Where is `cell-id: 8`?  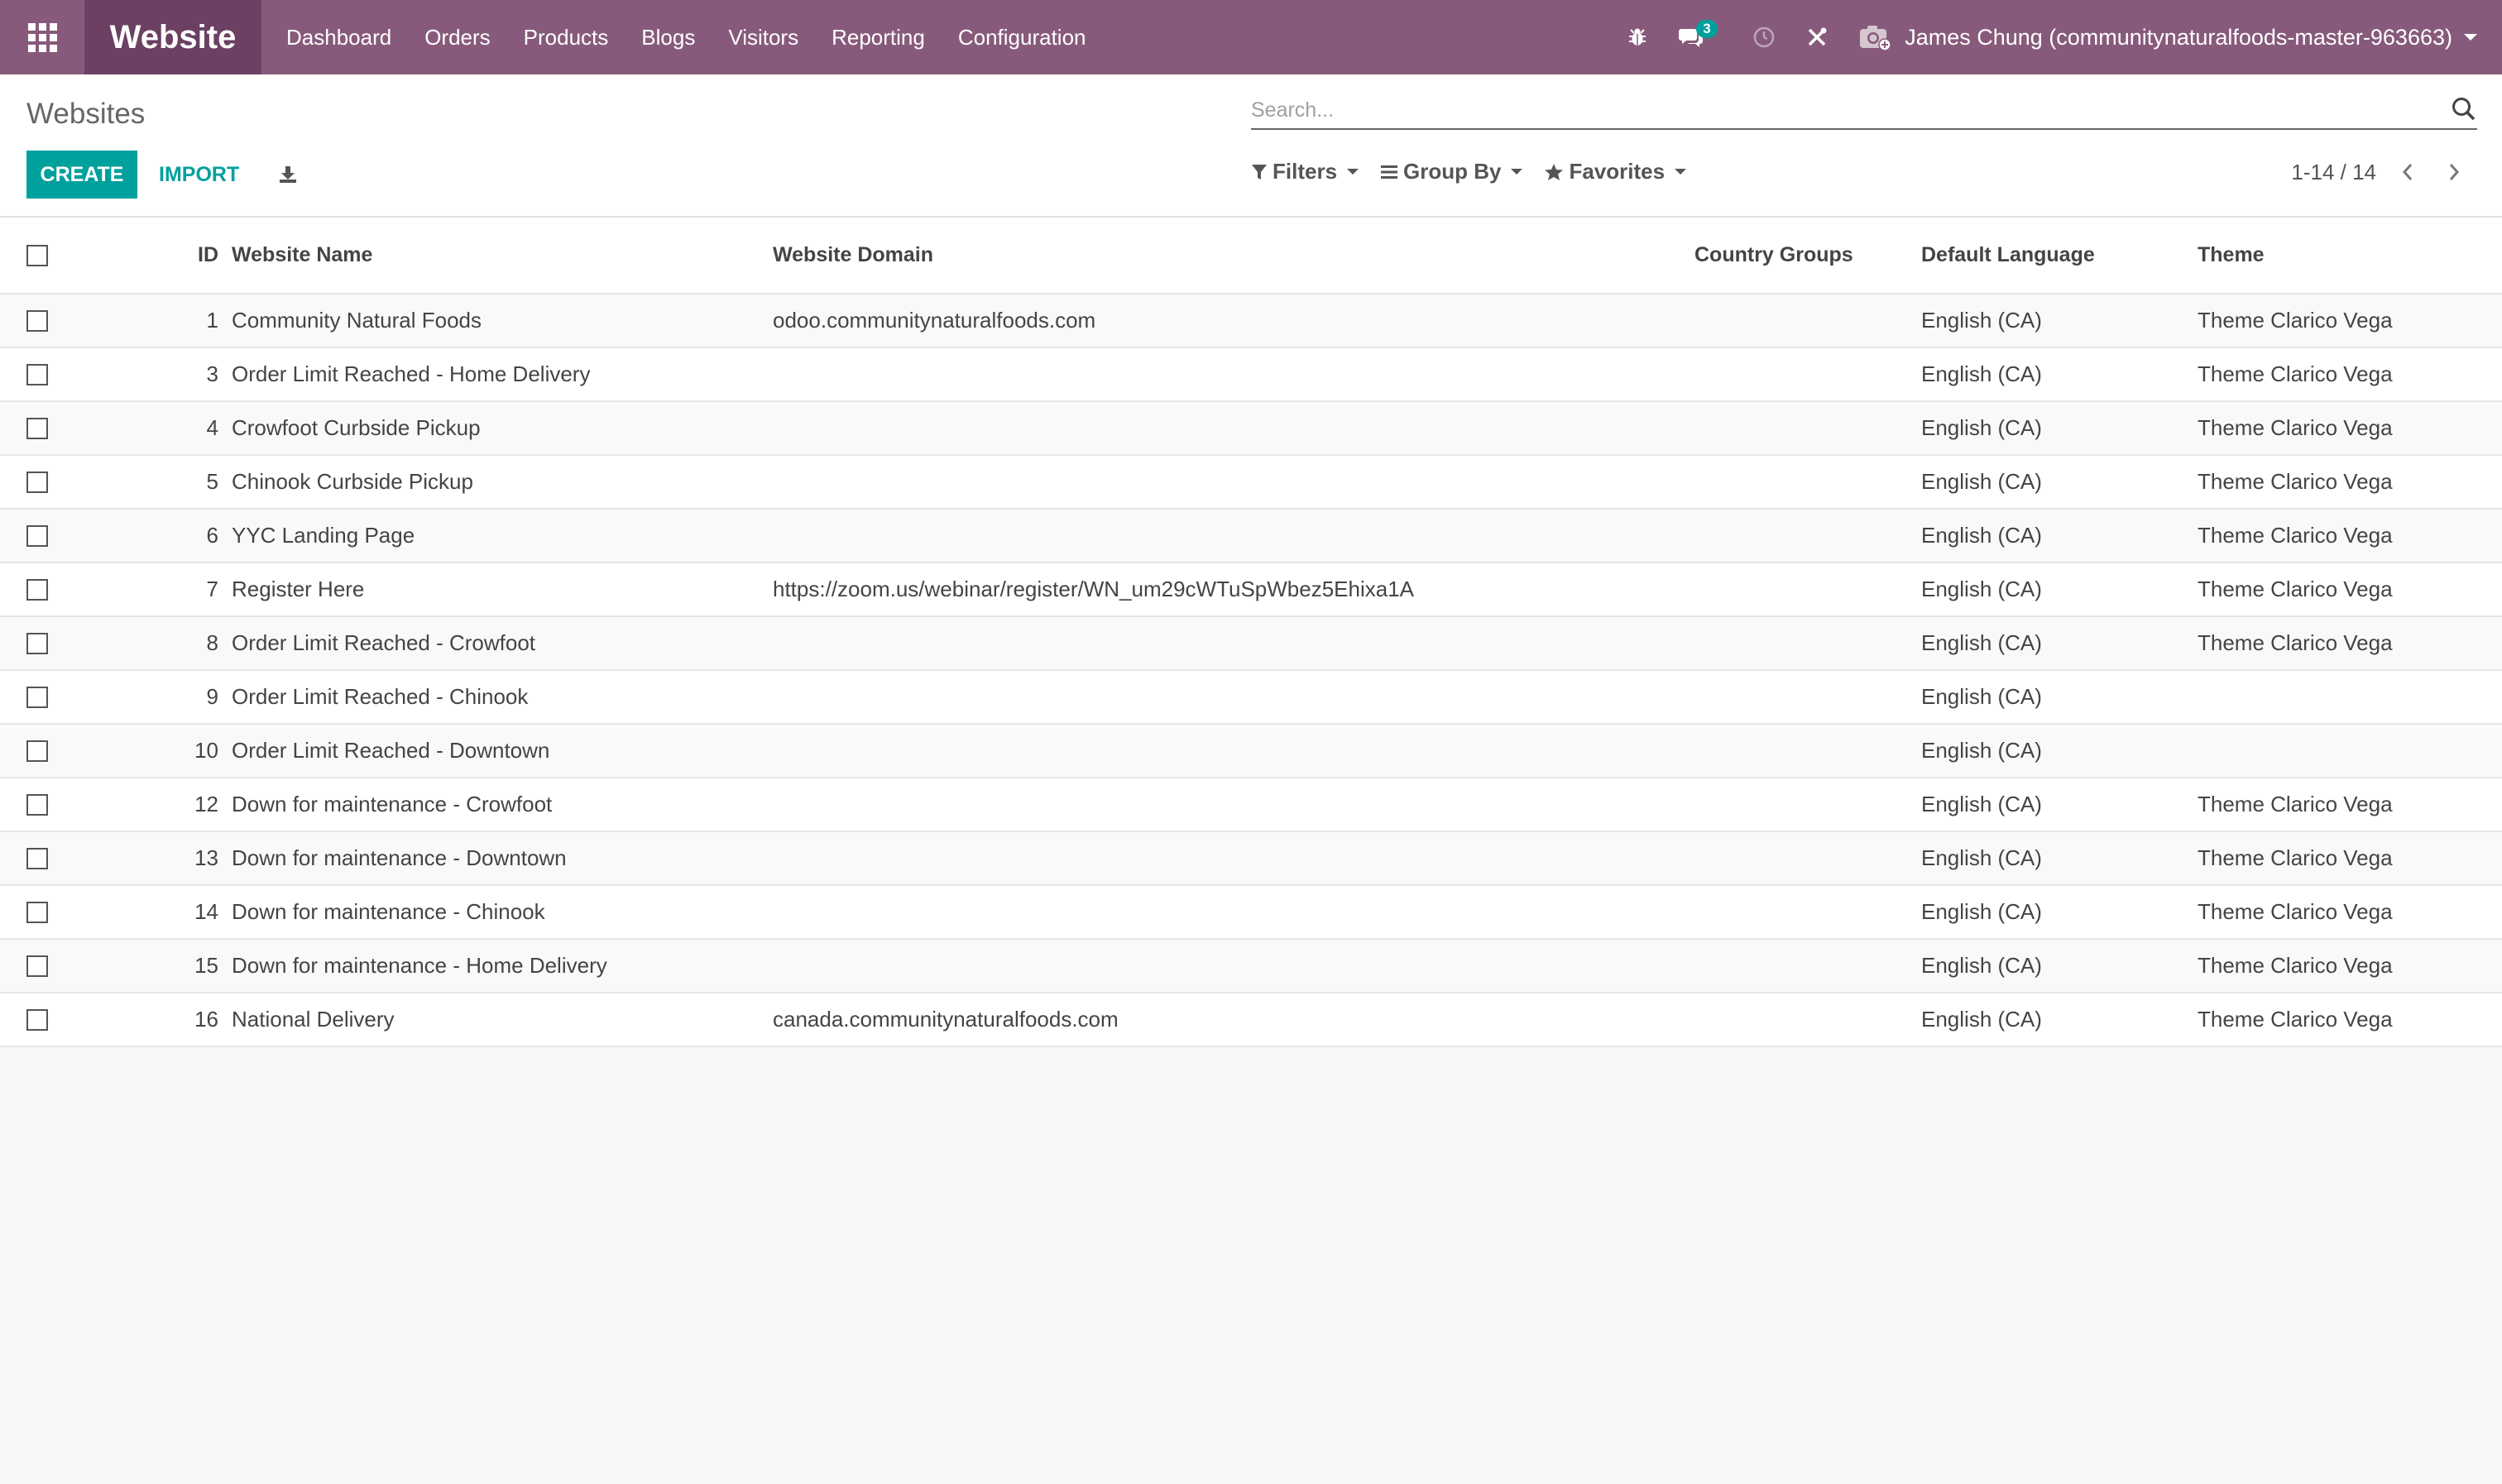
cell-id: 8 is located at coordinates (212, 642).